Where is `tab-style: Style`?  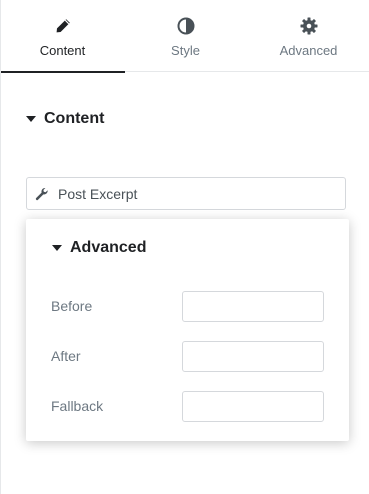 tab-style: Style is located at coordinates (185, 36).